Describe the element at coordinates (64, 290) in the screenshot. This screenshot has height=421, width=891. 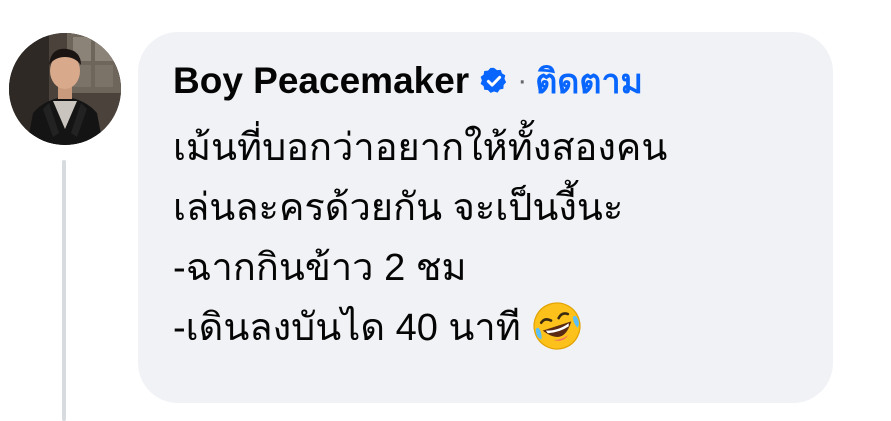
I see `thread-line` at that location.